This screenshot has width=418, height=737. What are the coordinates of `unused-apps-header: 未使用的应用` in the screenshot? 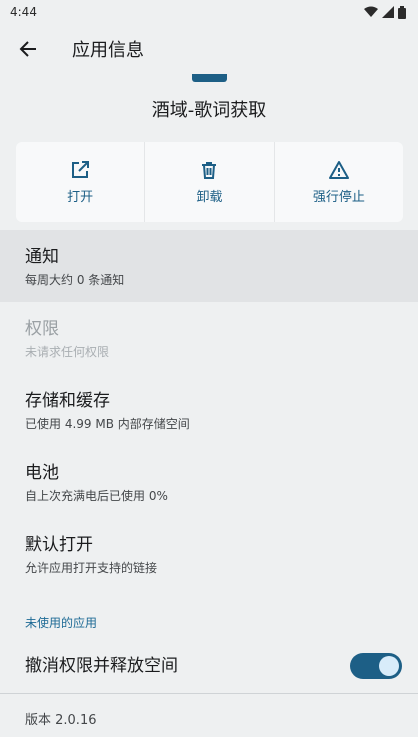 It's located at (61, 623).